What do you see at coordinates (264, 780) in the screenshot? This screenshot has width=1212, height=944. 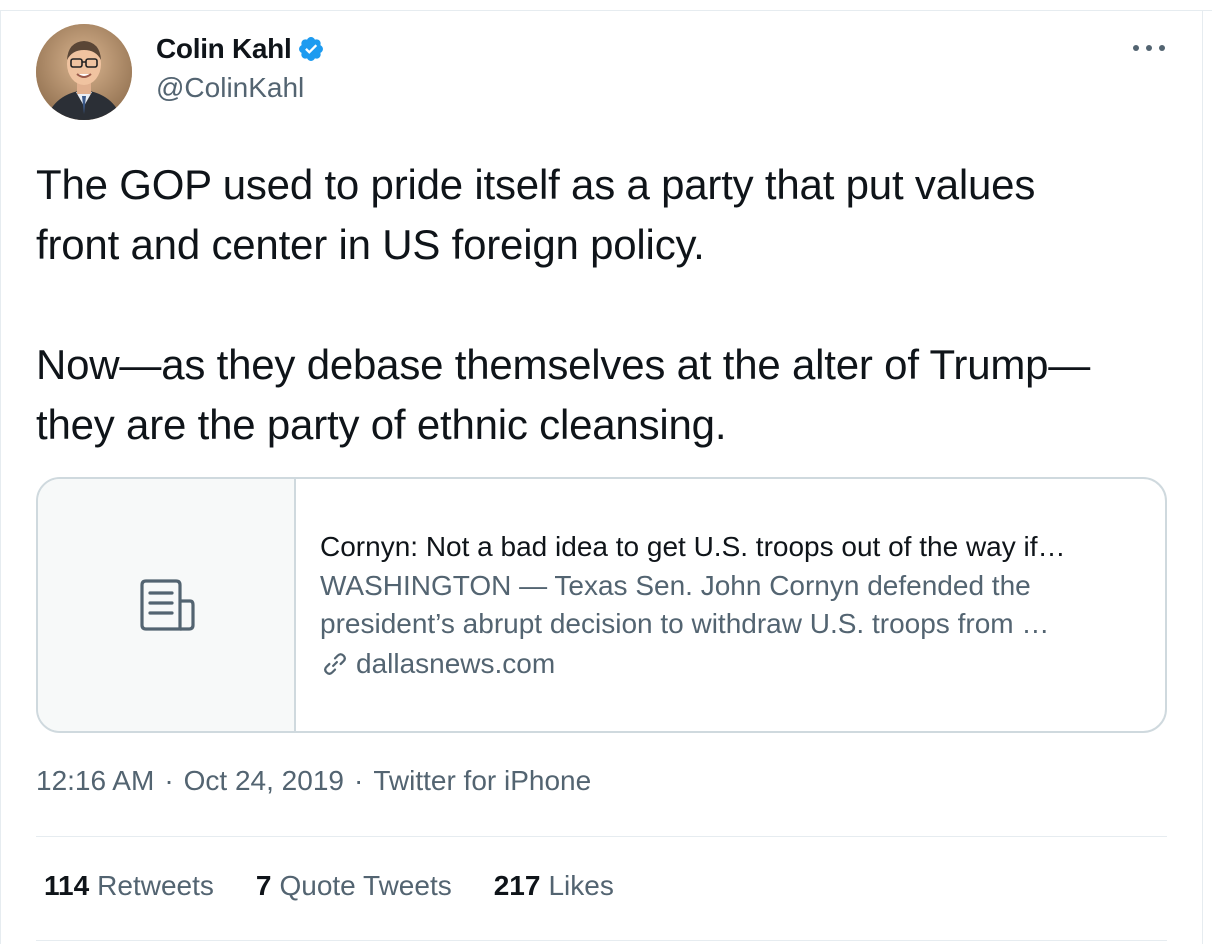 I see `tweet-date: Oct 24, 2019` at bounding box center [264, 780].